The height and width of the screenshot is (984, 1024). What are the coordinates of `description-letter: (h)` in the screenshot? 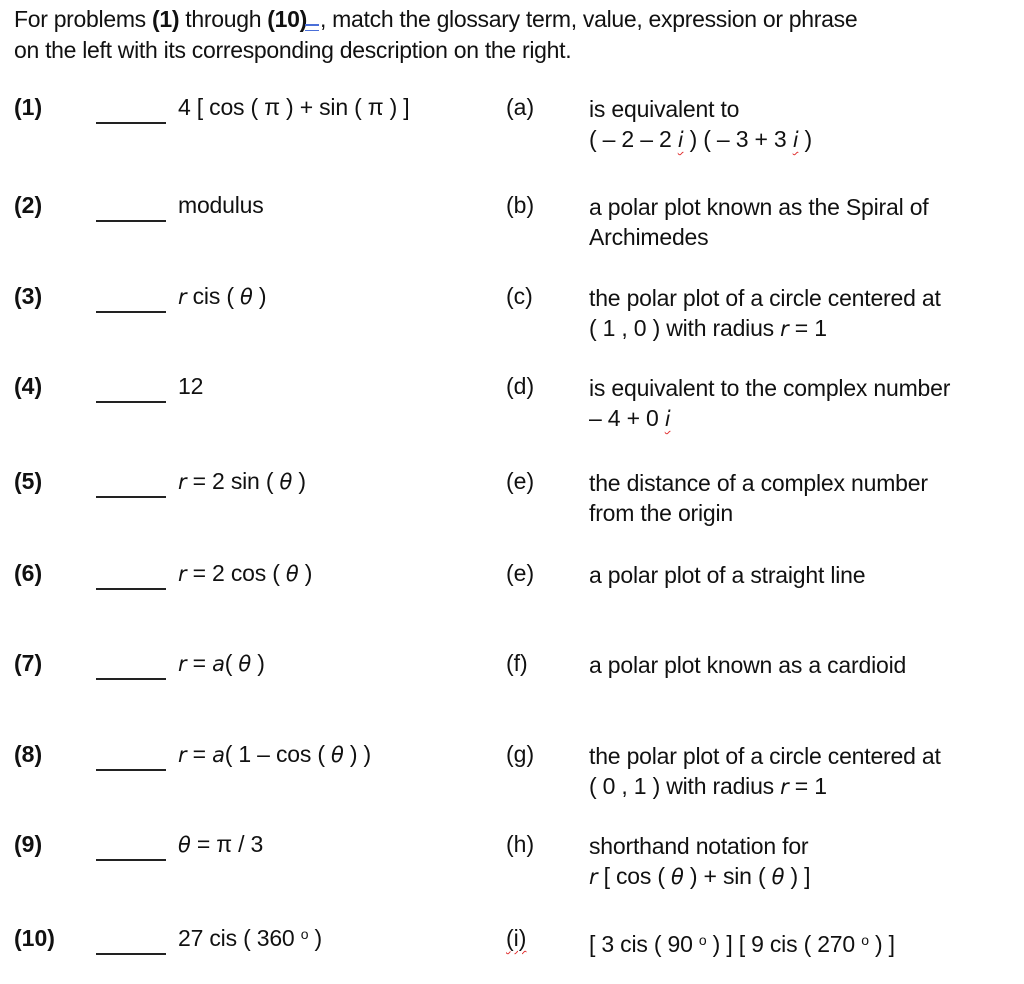 It's located at (520, 844).